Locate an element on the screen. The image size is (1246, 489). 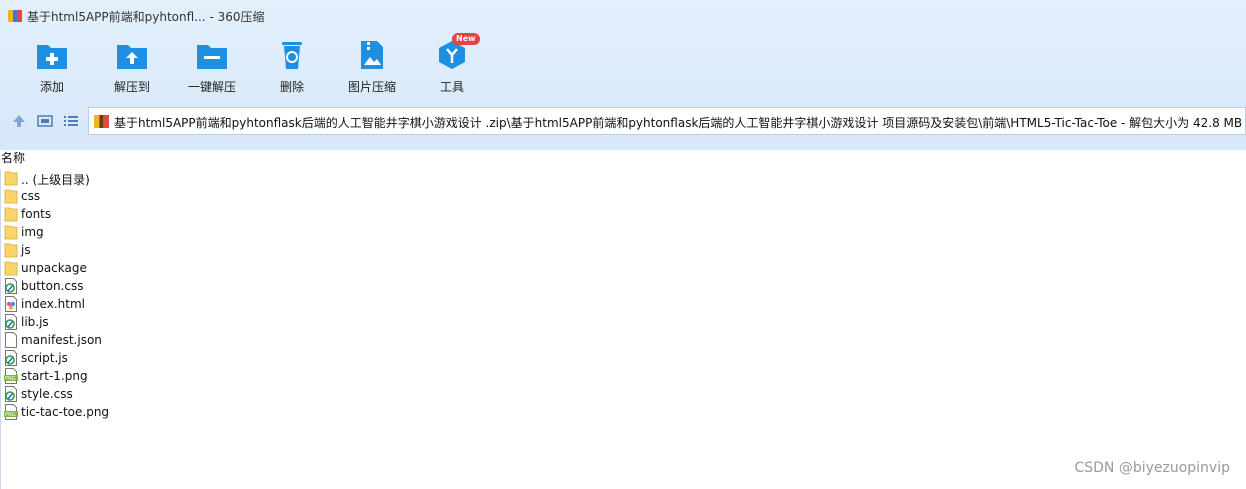
file-name: manifest.json is located at coordinates (61, 340).